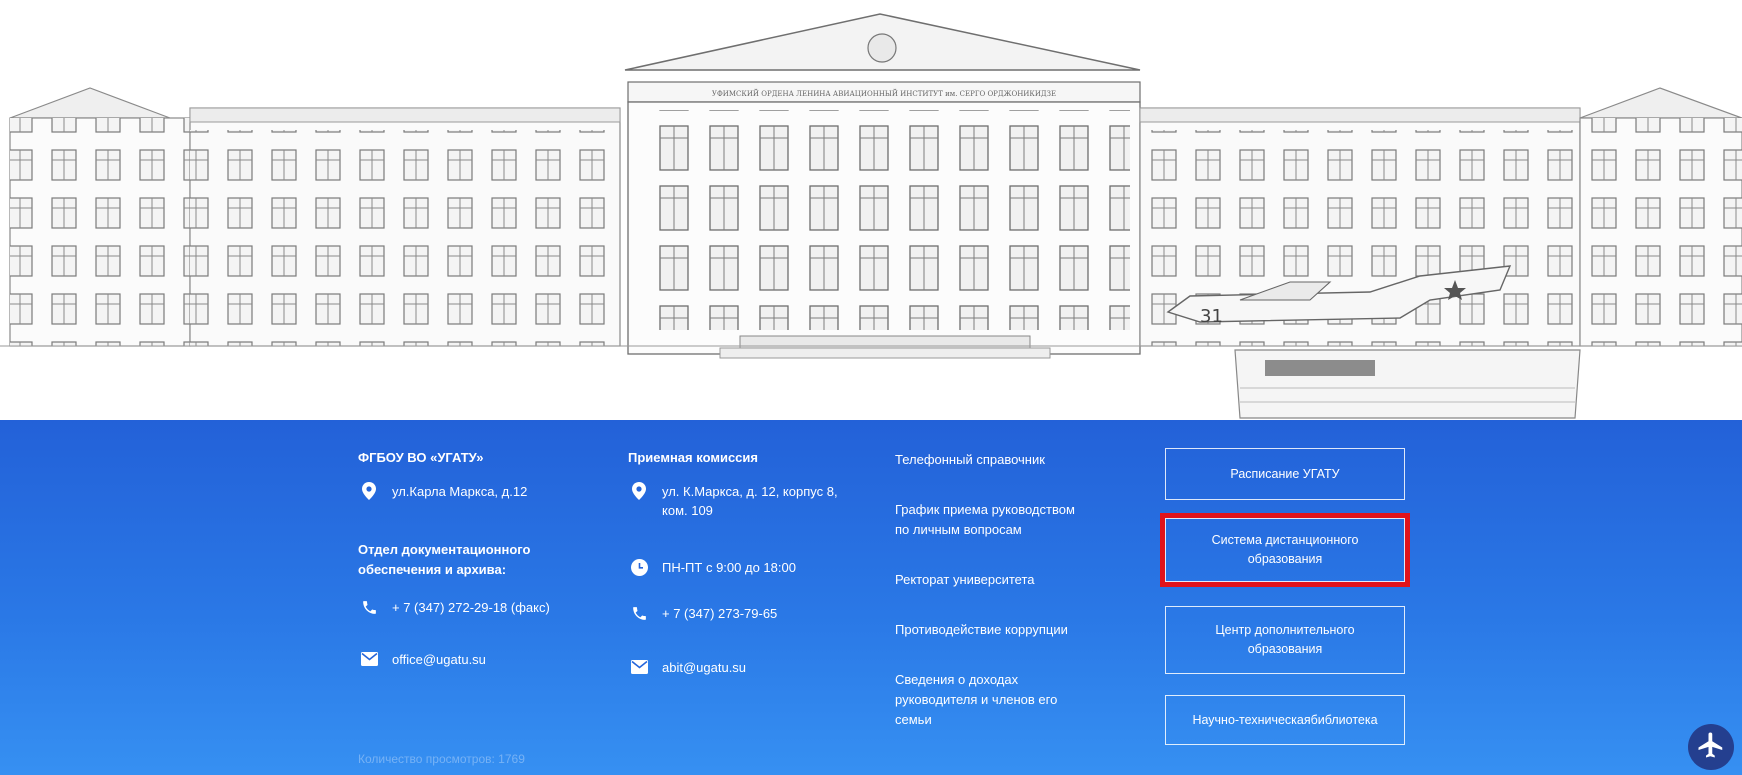 The image size is (1742, 775). I want to click on org-phone-text: + 7 (347) 272-29-18 (факс), so click(471, 607).